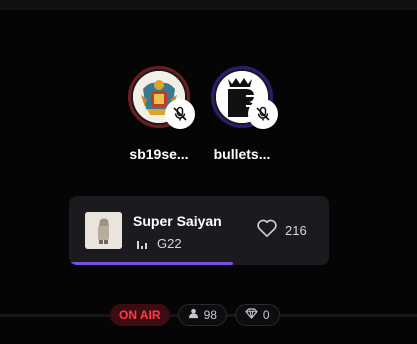 The image size is (417, 344). What do you see at coordinates (266, 315) in the screenshot?
I see `gem-count: 0` at bounding box center [266, 315].